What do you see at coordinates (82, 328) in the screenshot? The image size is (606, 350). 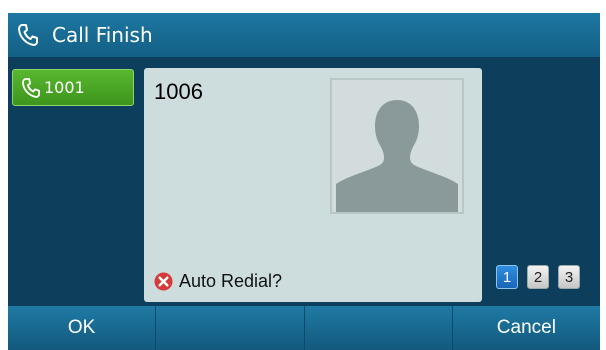 I see `ok-button: OK` at bounding box center [82, 328].